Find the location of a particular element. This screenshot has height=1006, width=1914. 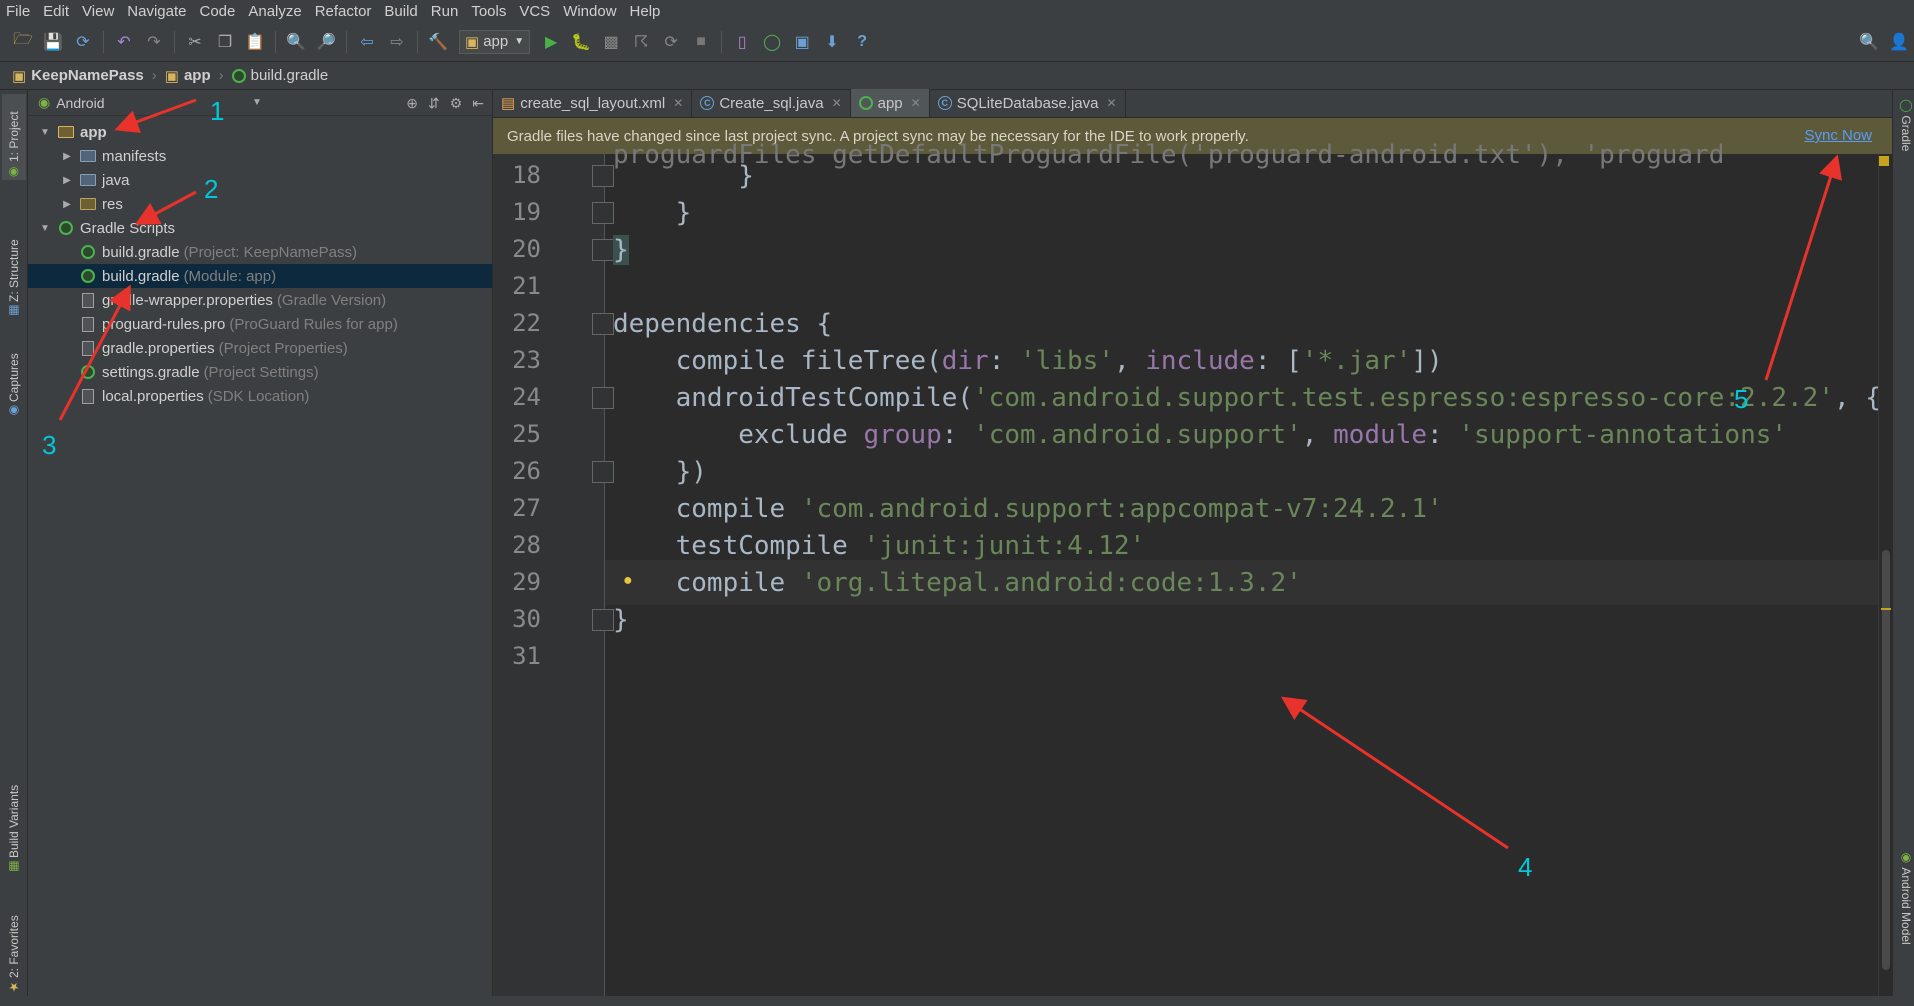

warning-marker is located at coordinates (1884, 161).